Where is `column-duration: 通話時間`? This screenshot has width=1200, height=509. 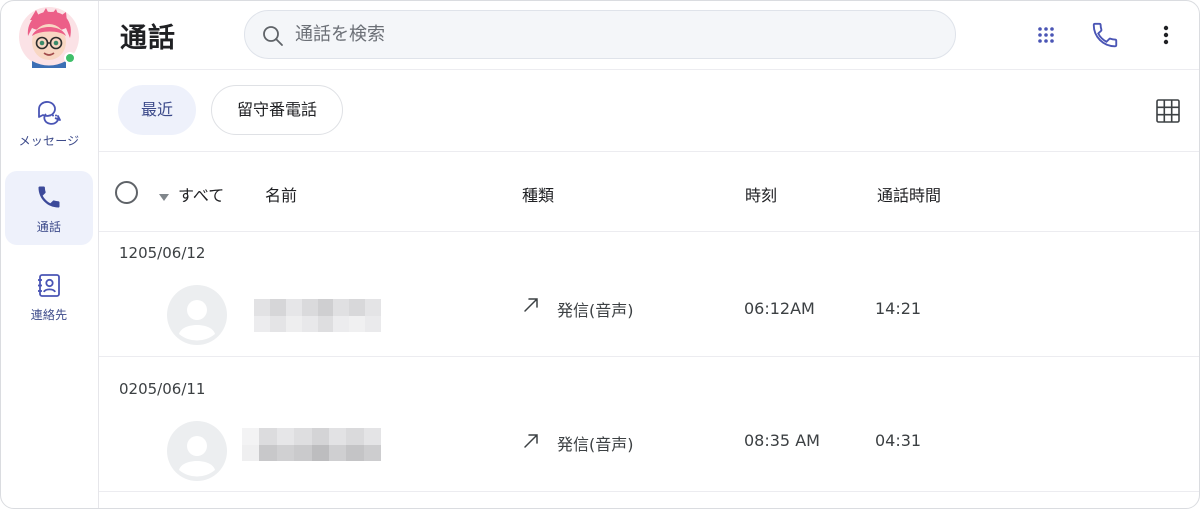 column-duration: 通話時間 is located at coordinates (909, 195).